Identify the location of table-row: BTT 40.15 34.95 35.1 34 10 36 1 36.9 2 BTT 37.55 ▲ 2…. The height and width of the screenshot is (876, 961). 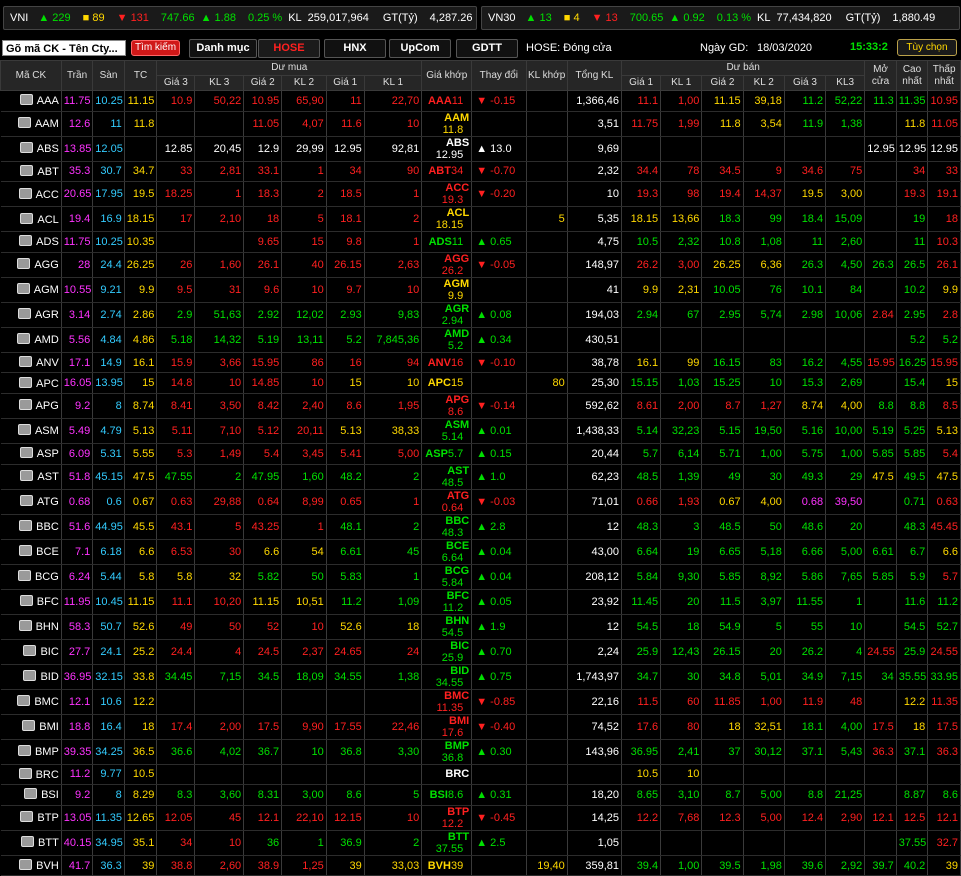
(480, 843).